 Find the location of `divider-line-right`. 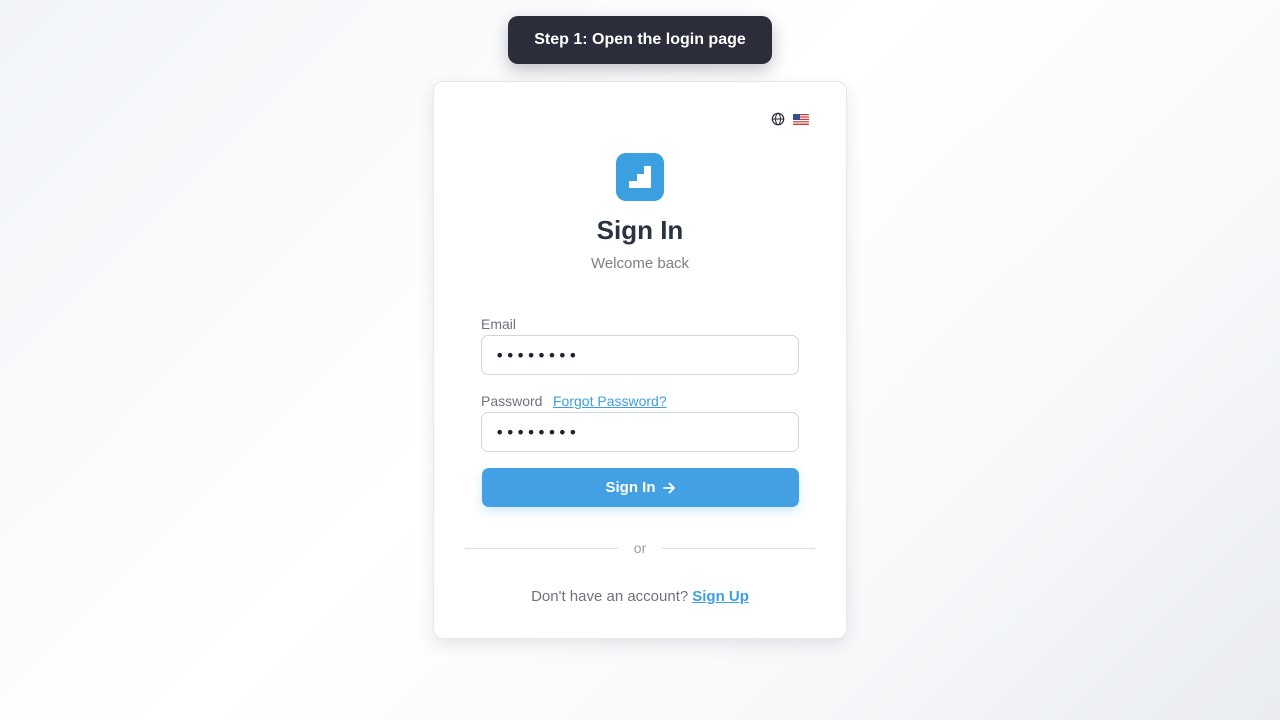

divider-line-right is located at coordinates (739, 548).